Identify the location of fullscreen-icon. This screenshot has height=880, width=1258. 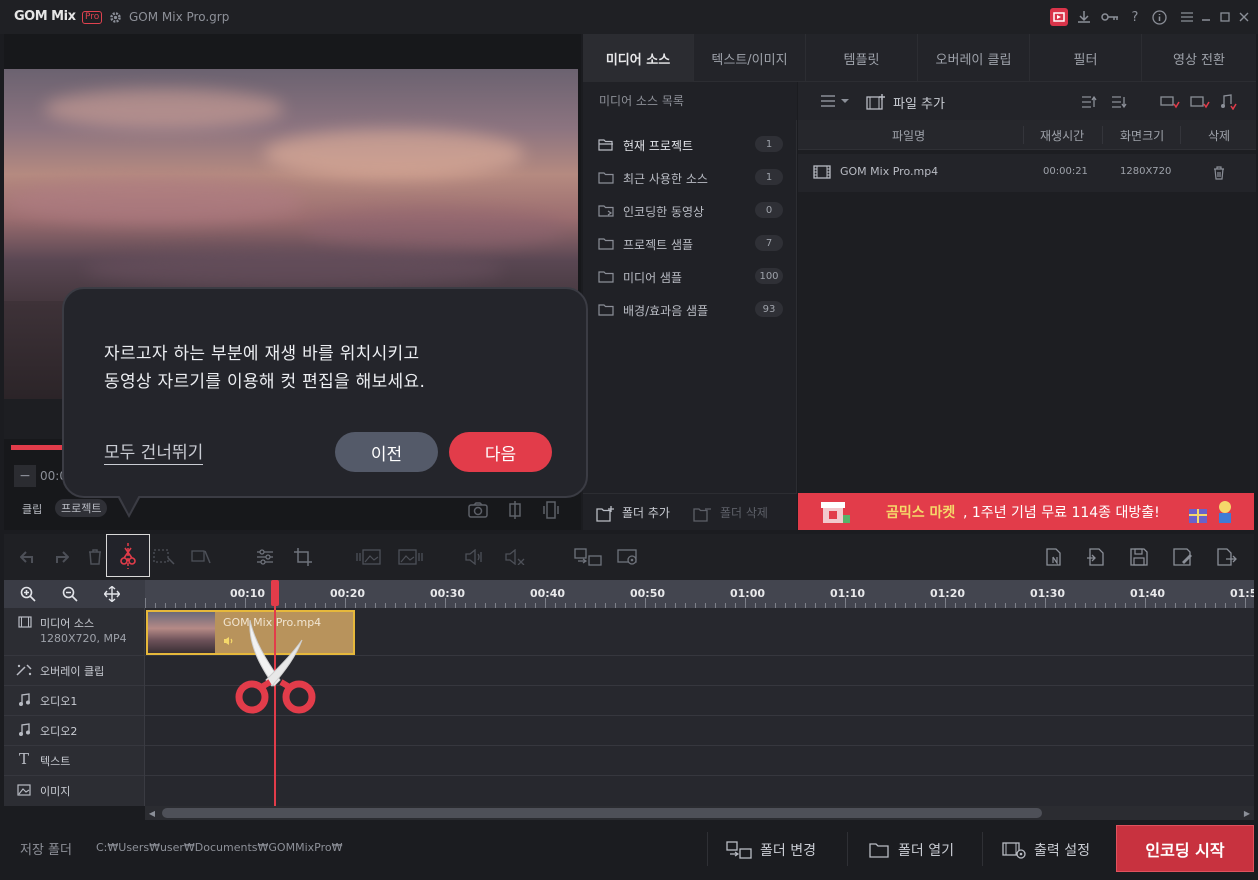
(551, 510).